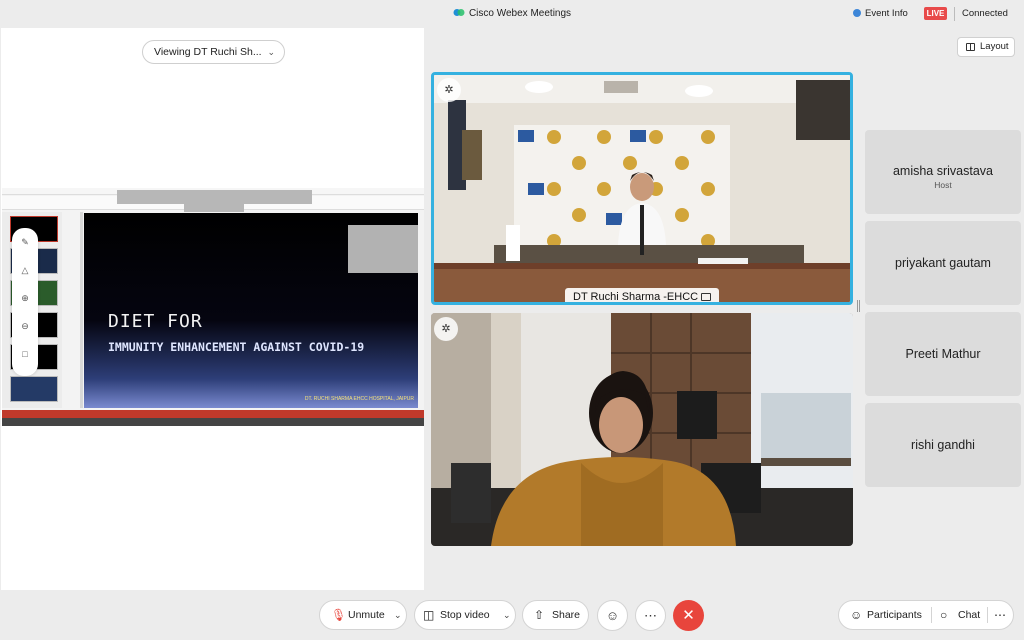  I want to click on annotation-tools: ✎ △ ⊕ ⊖ □, so click(25, 302).